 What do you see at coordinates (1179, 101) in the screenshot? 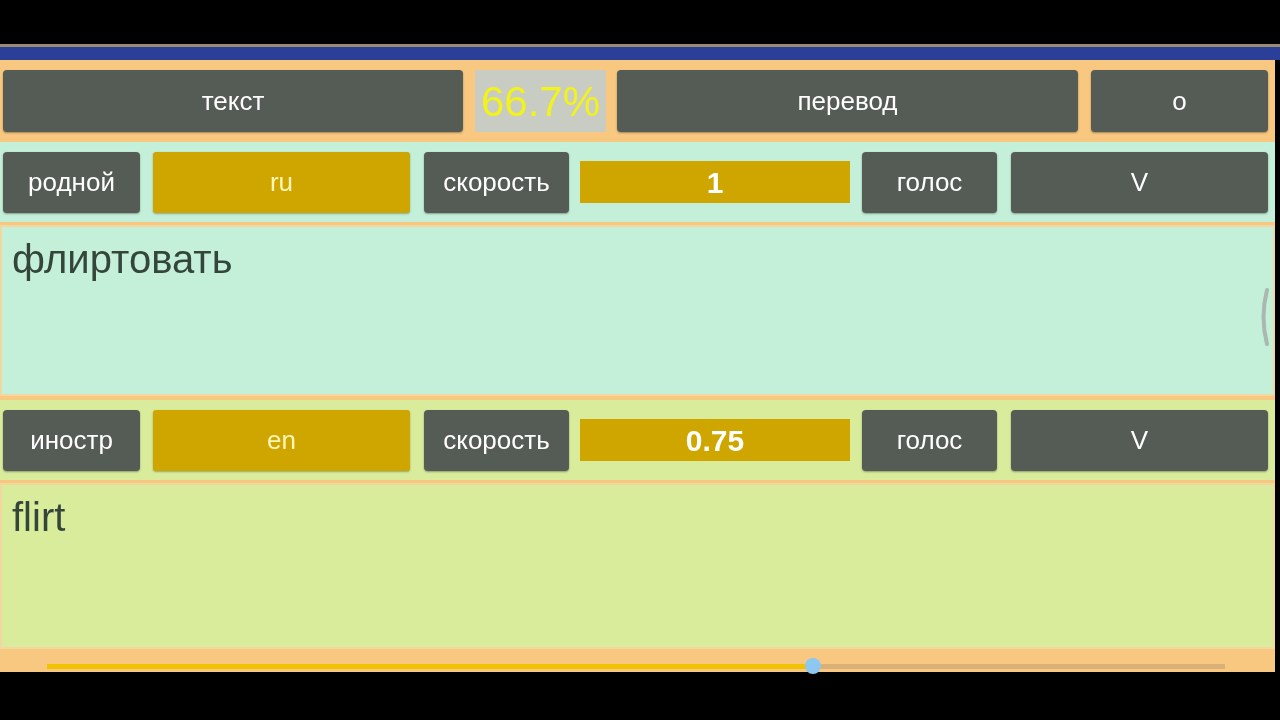
I see `about-button: о` at bounding box center [1179, 101].